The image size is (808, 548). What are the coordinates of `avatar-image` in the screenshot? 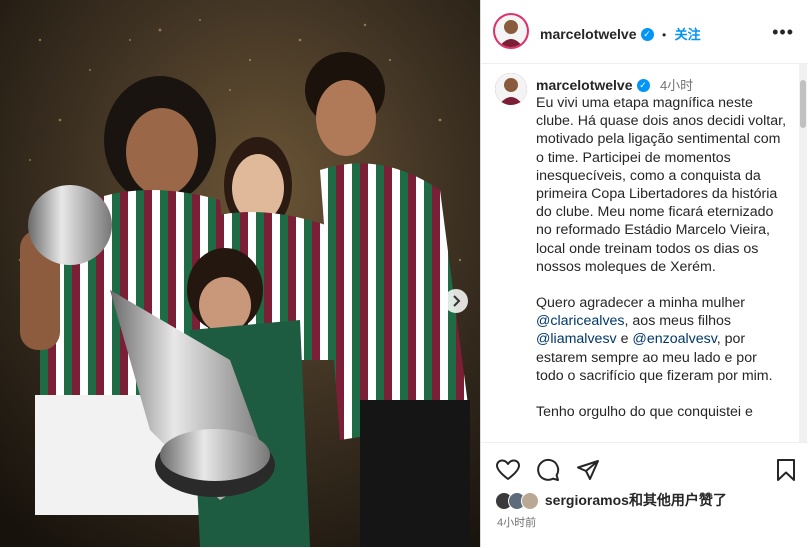 It's located at (511, 31).